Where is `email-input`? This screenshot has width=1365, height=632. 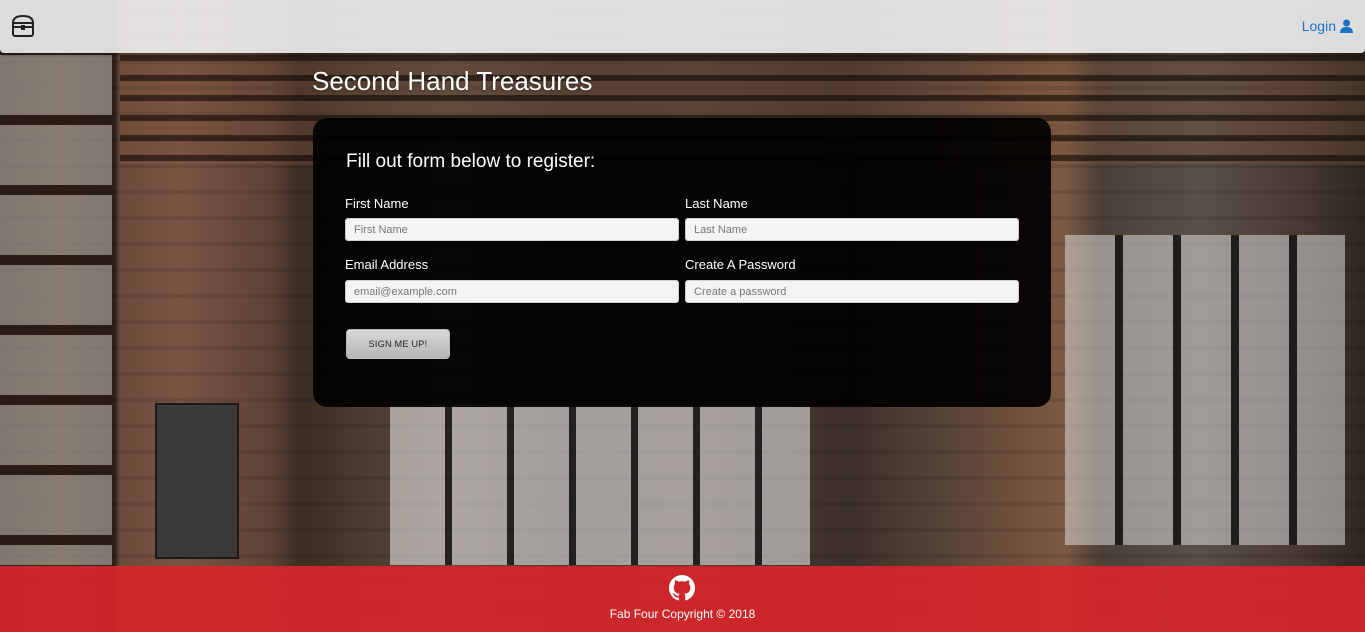
email-input is located at coordinates (512, 291).